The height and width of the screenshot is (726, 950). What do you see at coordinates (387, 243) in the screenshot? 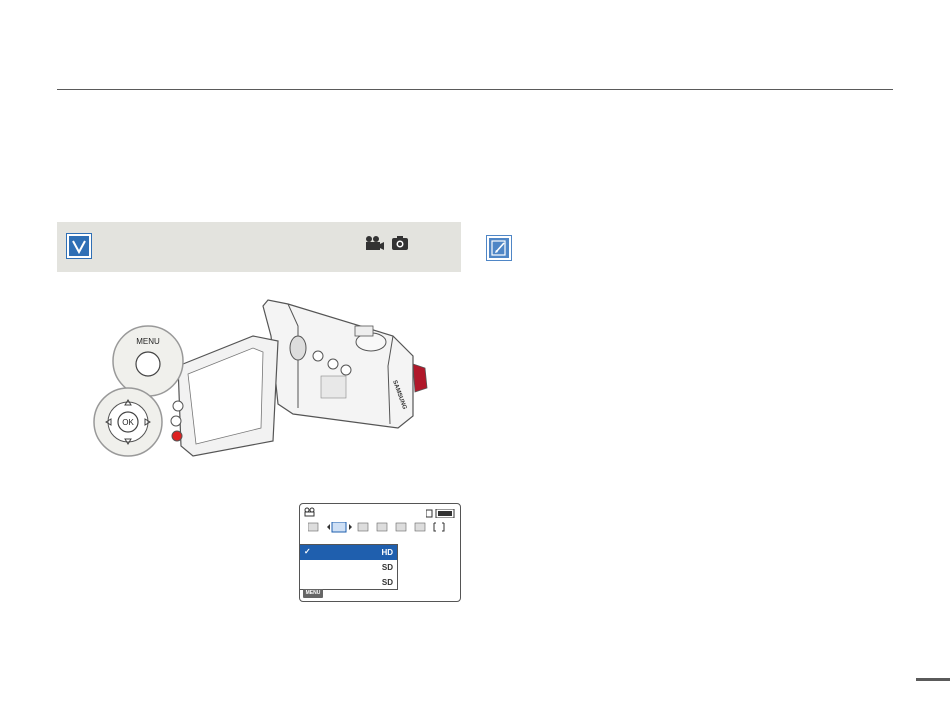
I see `mode-icons` at bounding box center [387, 243].